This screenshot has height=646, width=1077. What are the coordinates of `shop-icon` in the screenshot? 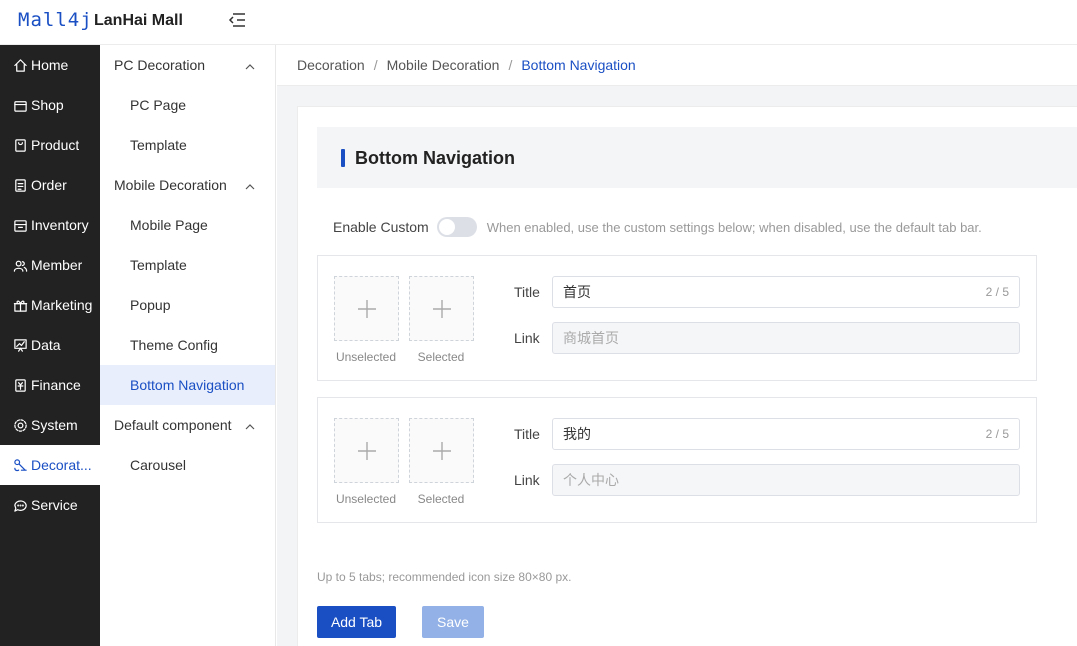 It's located at (20, 105).